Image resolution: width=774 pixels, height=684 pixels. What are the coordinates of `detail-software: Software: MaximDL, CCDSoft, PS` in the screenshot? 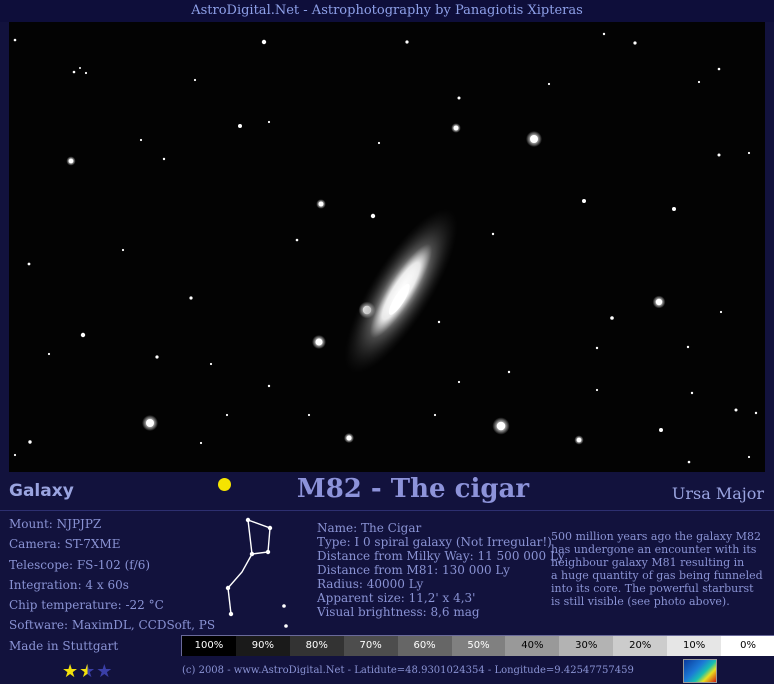 It's located at (112, 625).